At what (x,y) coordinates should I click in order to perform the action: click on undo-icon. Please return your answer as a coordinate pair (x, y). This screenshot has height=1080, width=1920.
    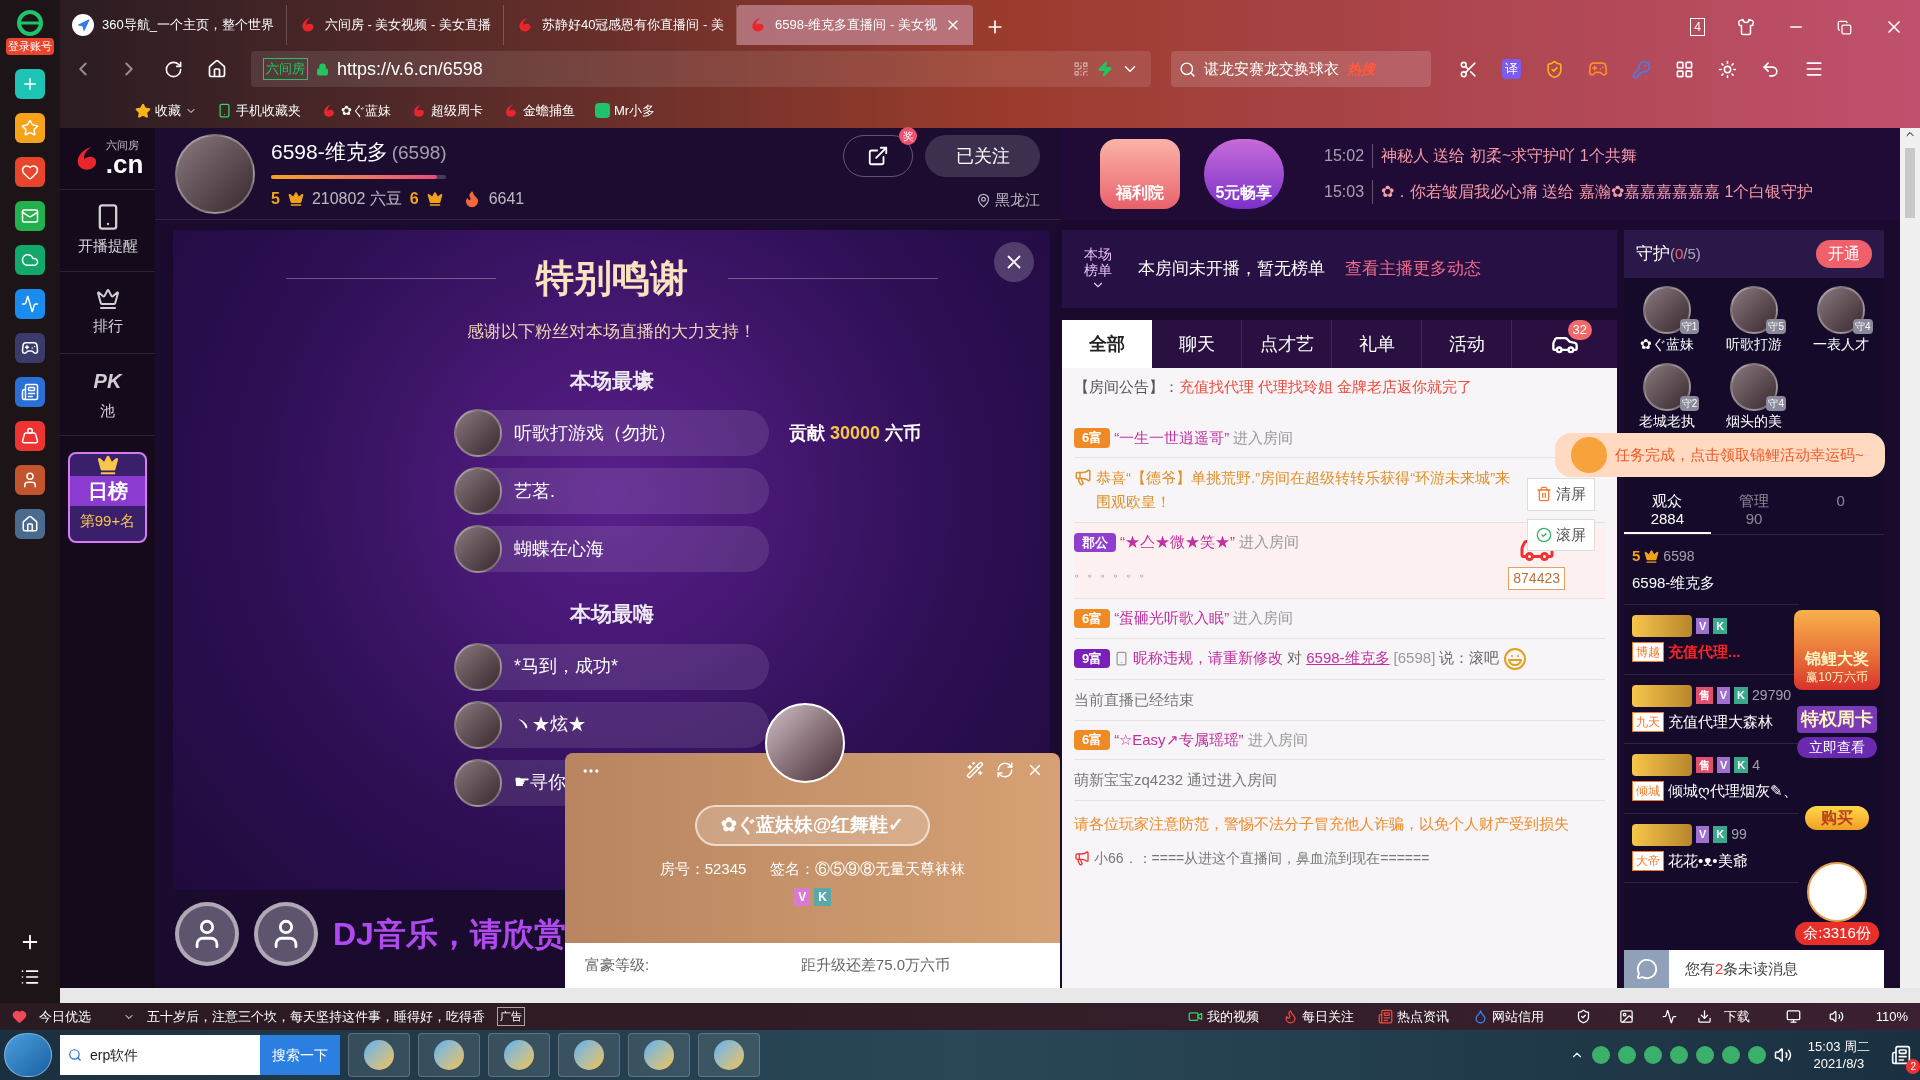
    Looking at the image, I should click on (1770, 69).